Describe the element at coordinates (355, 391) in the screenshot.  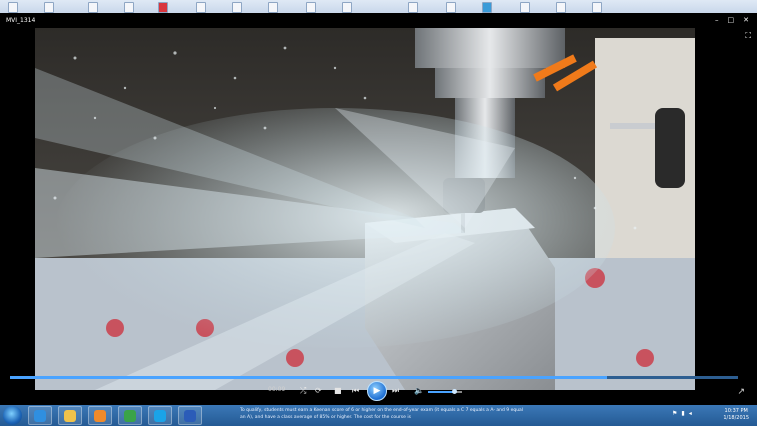
I see `previous-icon: ⏮` at that location.